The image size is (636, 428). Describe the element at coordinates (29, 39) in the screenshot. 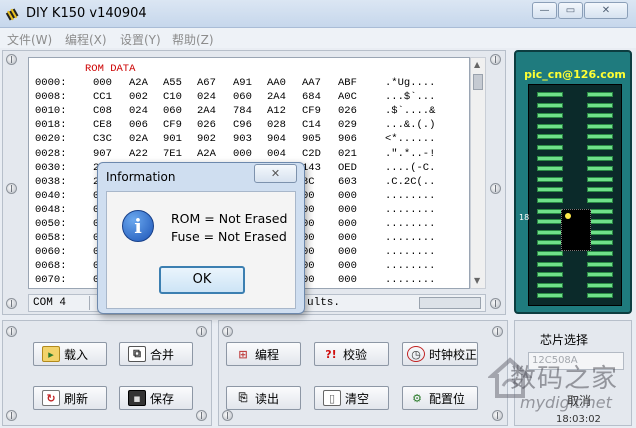

I see `menu-file: 文件(W)` at that location.